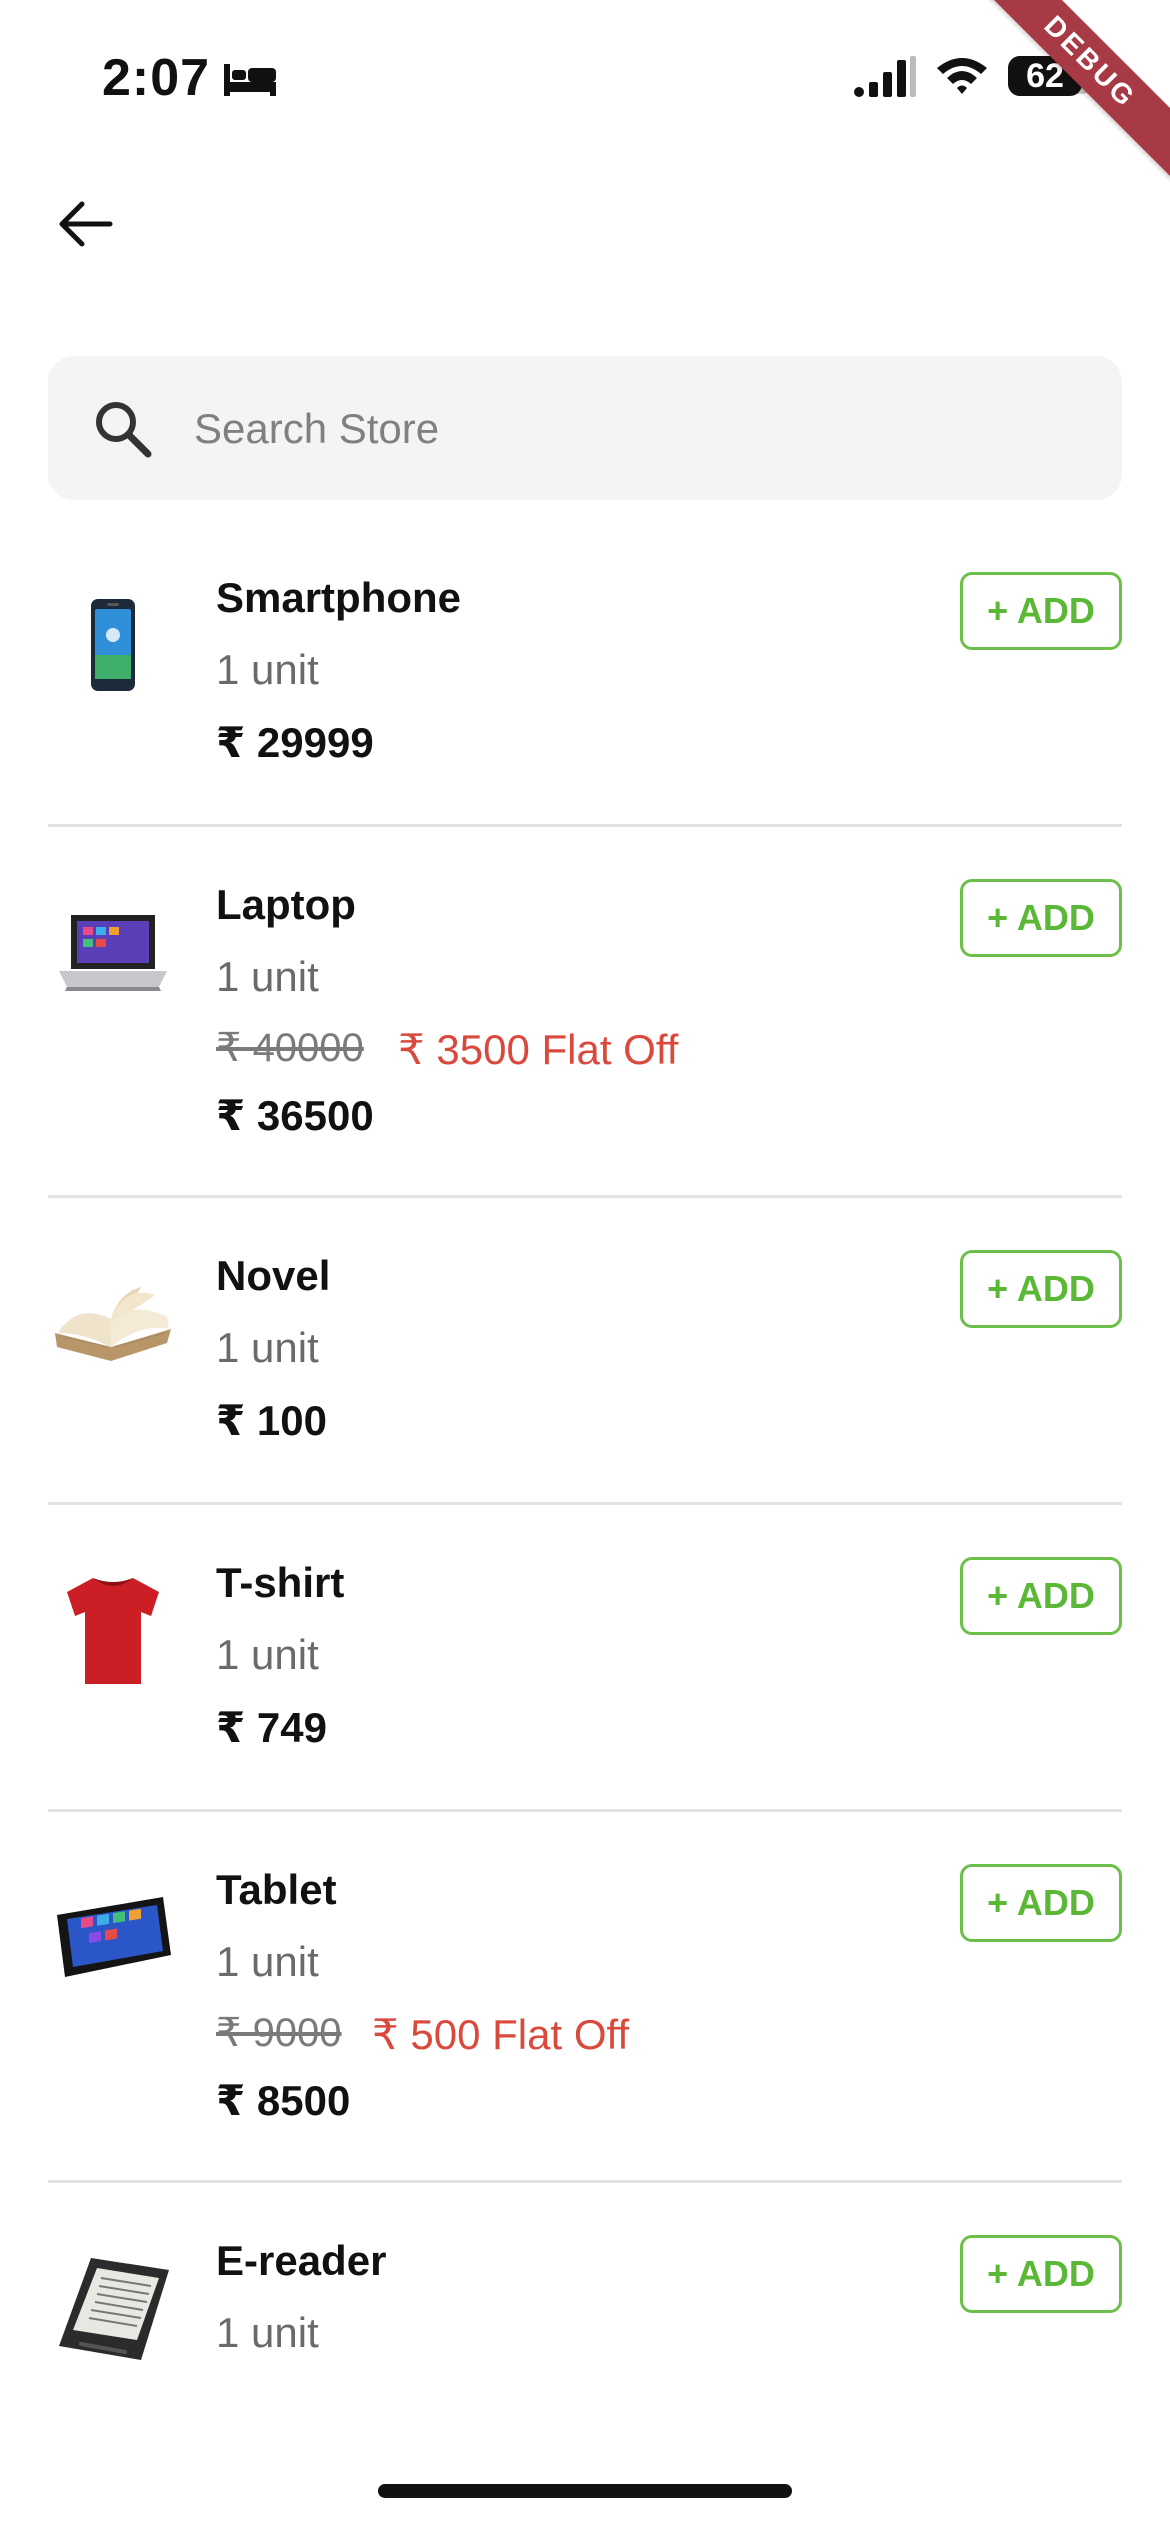  I want to click on product-name: Smartphone, so click(339, 597).